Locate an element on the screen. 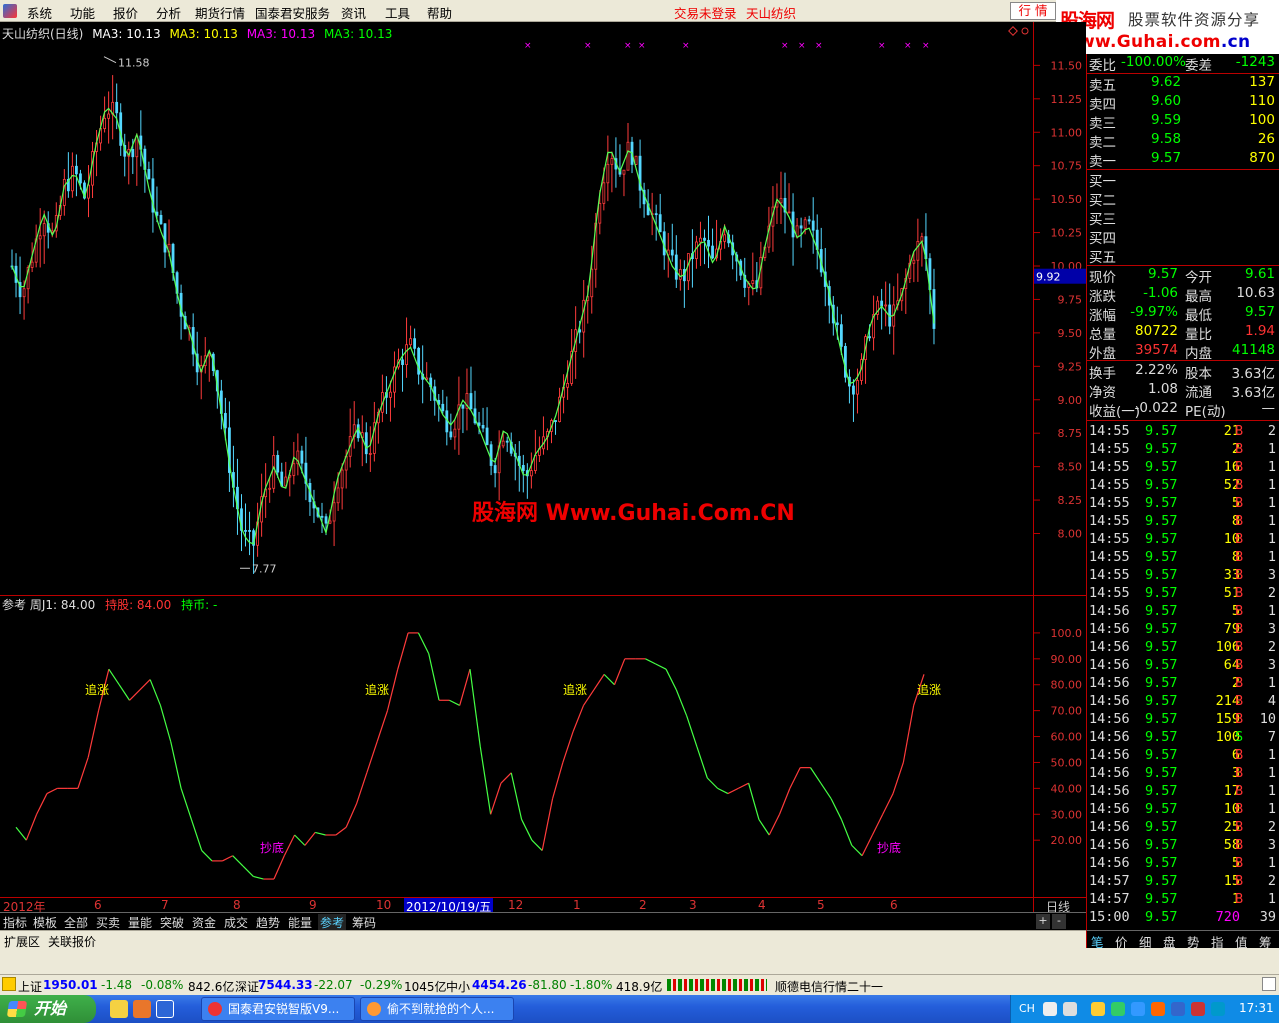 Image resolution: width=1279 pixels, height=1023 pixels. tick-row: 14:56 9.57 106 B 2 is located at coordinates (1183, 648).